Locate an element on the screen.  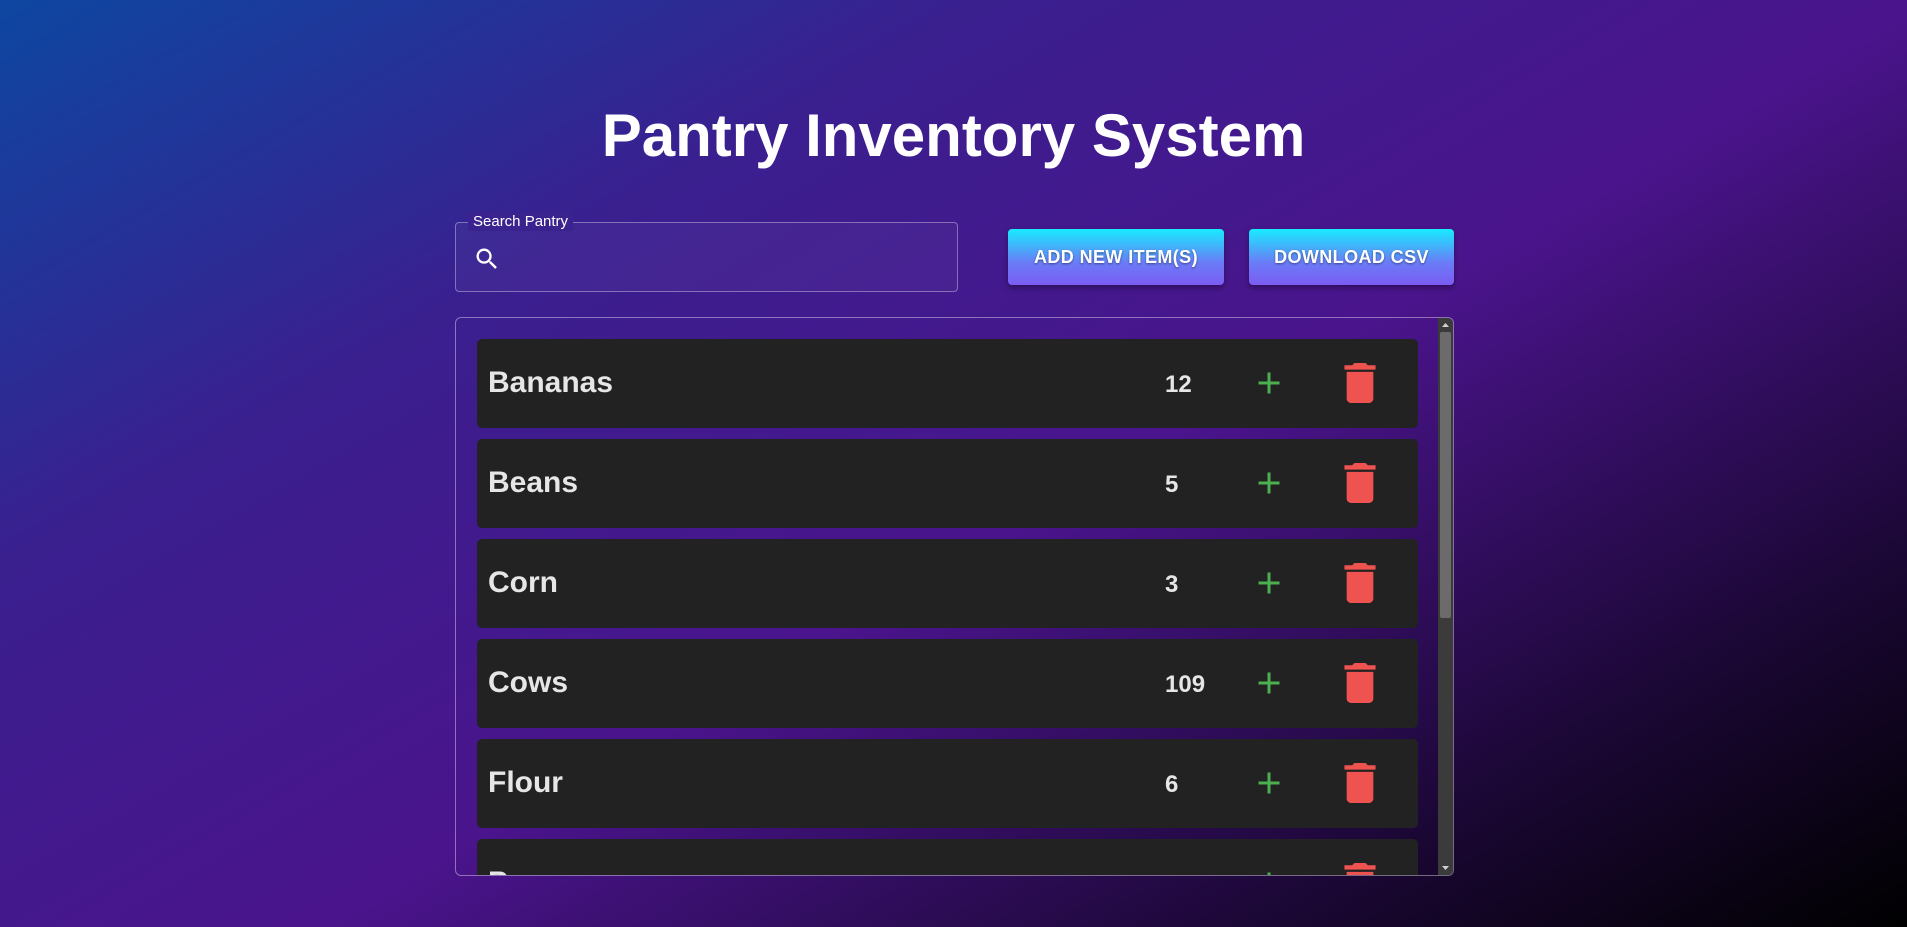
list-item: Cows 109 is located at coordinates (947, 683).